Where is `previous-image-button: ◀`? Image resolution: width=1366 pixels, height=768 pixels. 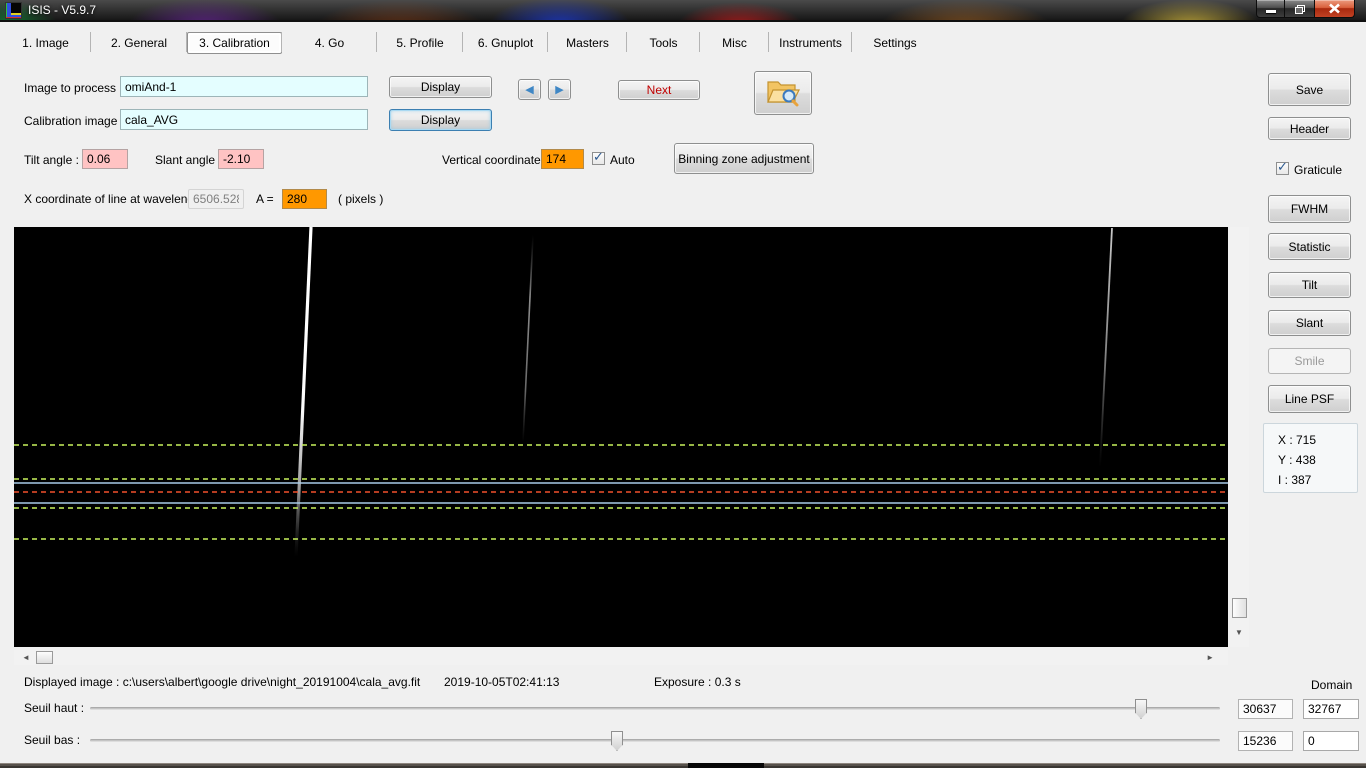 previous-image-button: ◀ is located at coordinates (529, 89).